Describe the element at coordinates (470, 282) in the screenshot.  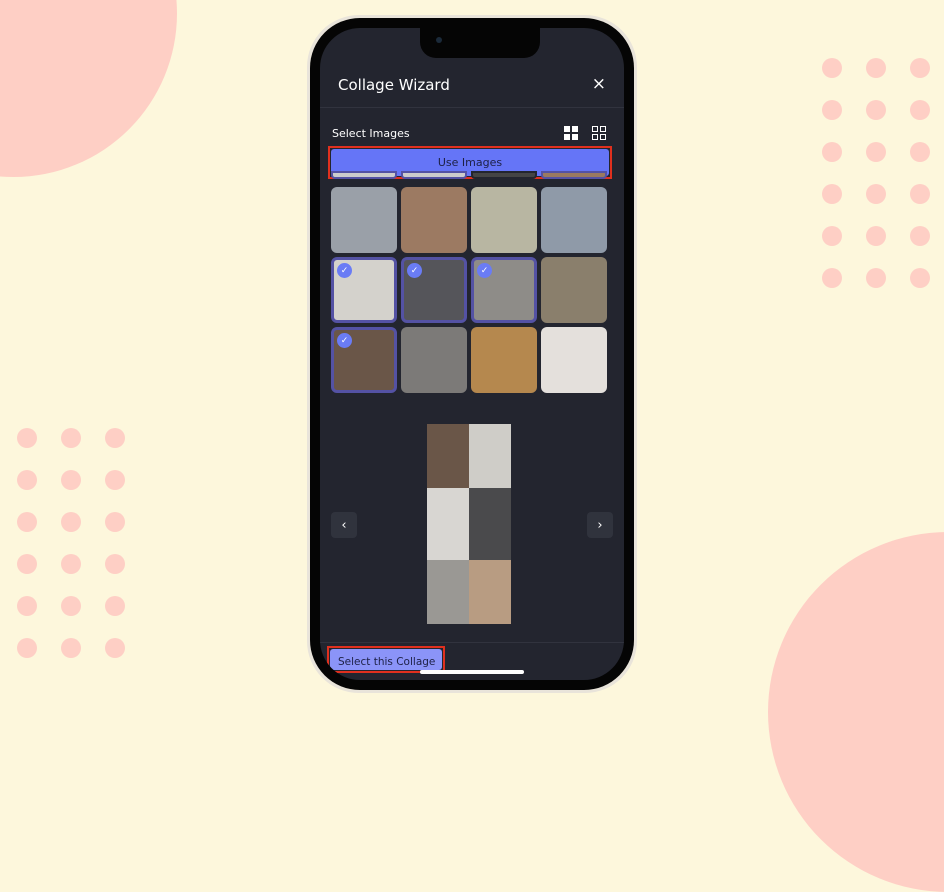
I see `image-grid: ✓ ✓ ✓ ✓` at that location.